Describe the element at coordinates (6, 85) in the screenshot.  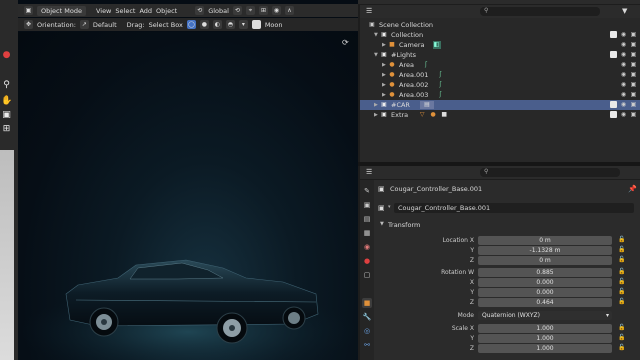
I see `zoom-icon: ⚲` at that location.